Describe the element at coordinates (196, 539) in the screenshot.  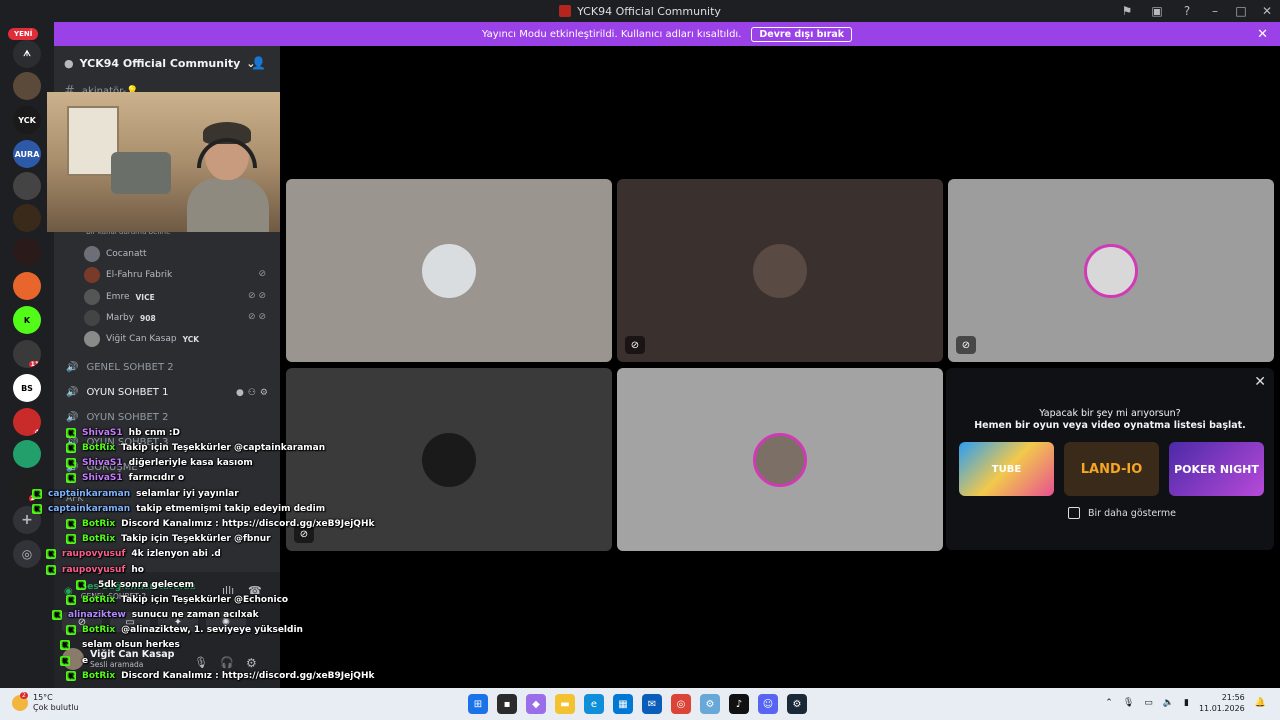
I see `chat-text: Takip için Teşekkürler @fbnur` at that location.